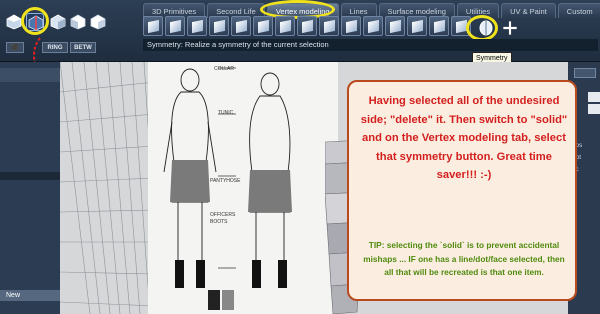  What do you see at coordinates (482, 28) in the screenshot?
I see `symmetry-highlight-ring` at bounding box center [482, 28].